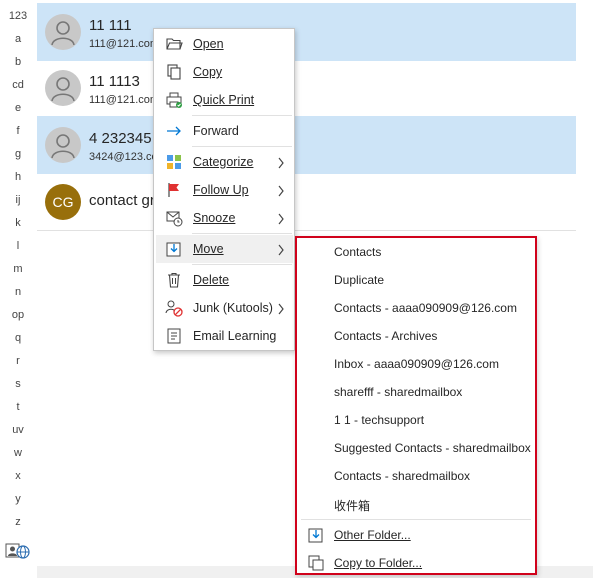 The height and width of the screenshot is (578, 593). Describe the element at coordinates (120, 138) in the screenshot. I see `contact-name: 4 232345` at that location.